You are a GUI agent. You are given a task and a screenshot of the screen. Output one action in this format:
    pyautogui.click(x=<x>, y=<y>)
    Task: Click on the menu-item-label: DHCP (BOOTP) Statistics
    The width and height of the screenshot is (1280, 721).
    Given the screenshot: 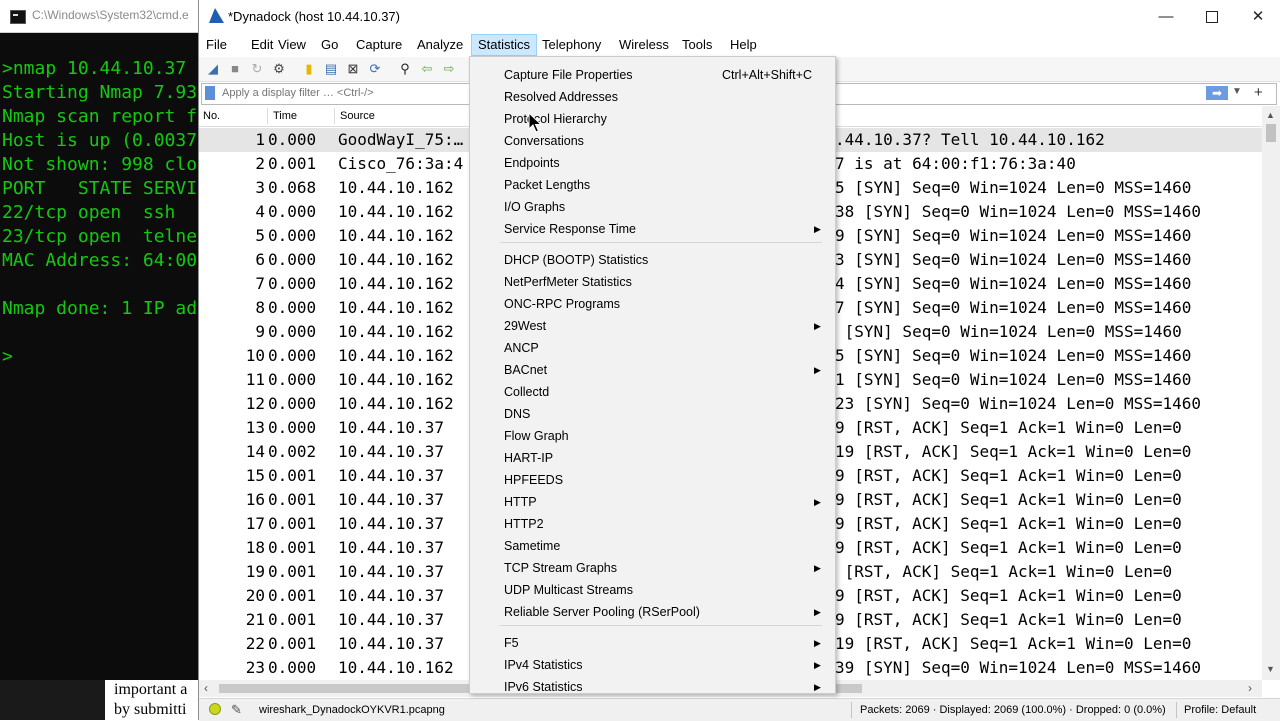 What is the action you would take?
    pyautogui.click(x=576, y=260)
    